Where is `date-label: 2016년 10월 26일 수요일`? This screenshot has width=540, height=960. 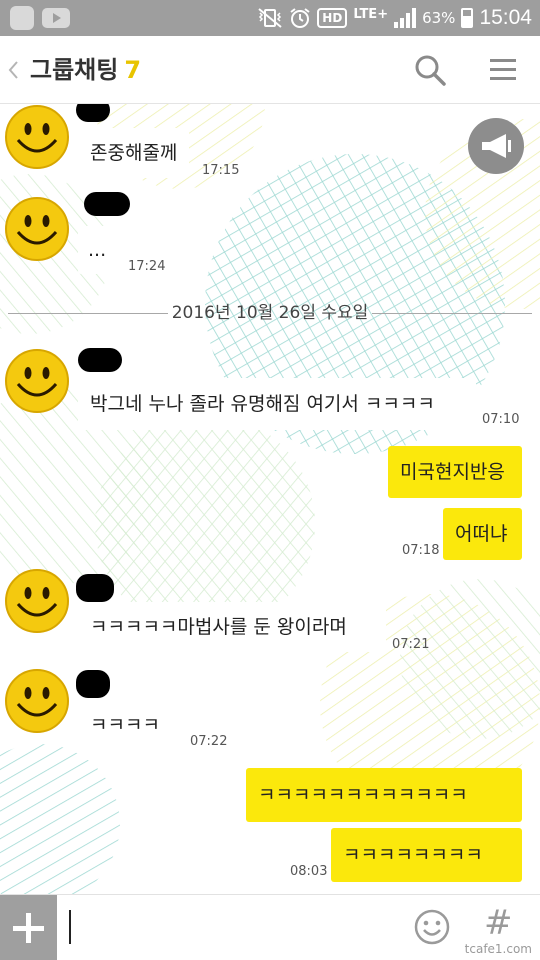 date-label: 2016년 10월 26일 수요일 is located at coordinates (270, 313).